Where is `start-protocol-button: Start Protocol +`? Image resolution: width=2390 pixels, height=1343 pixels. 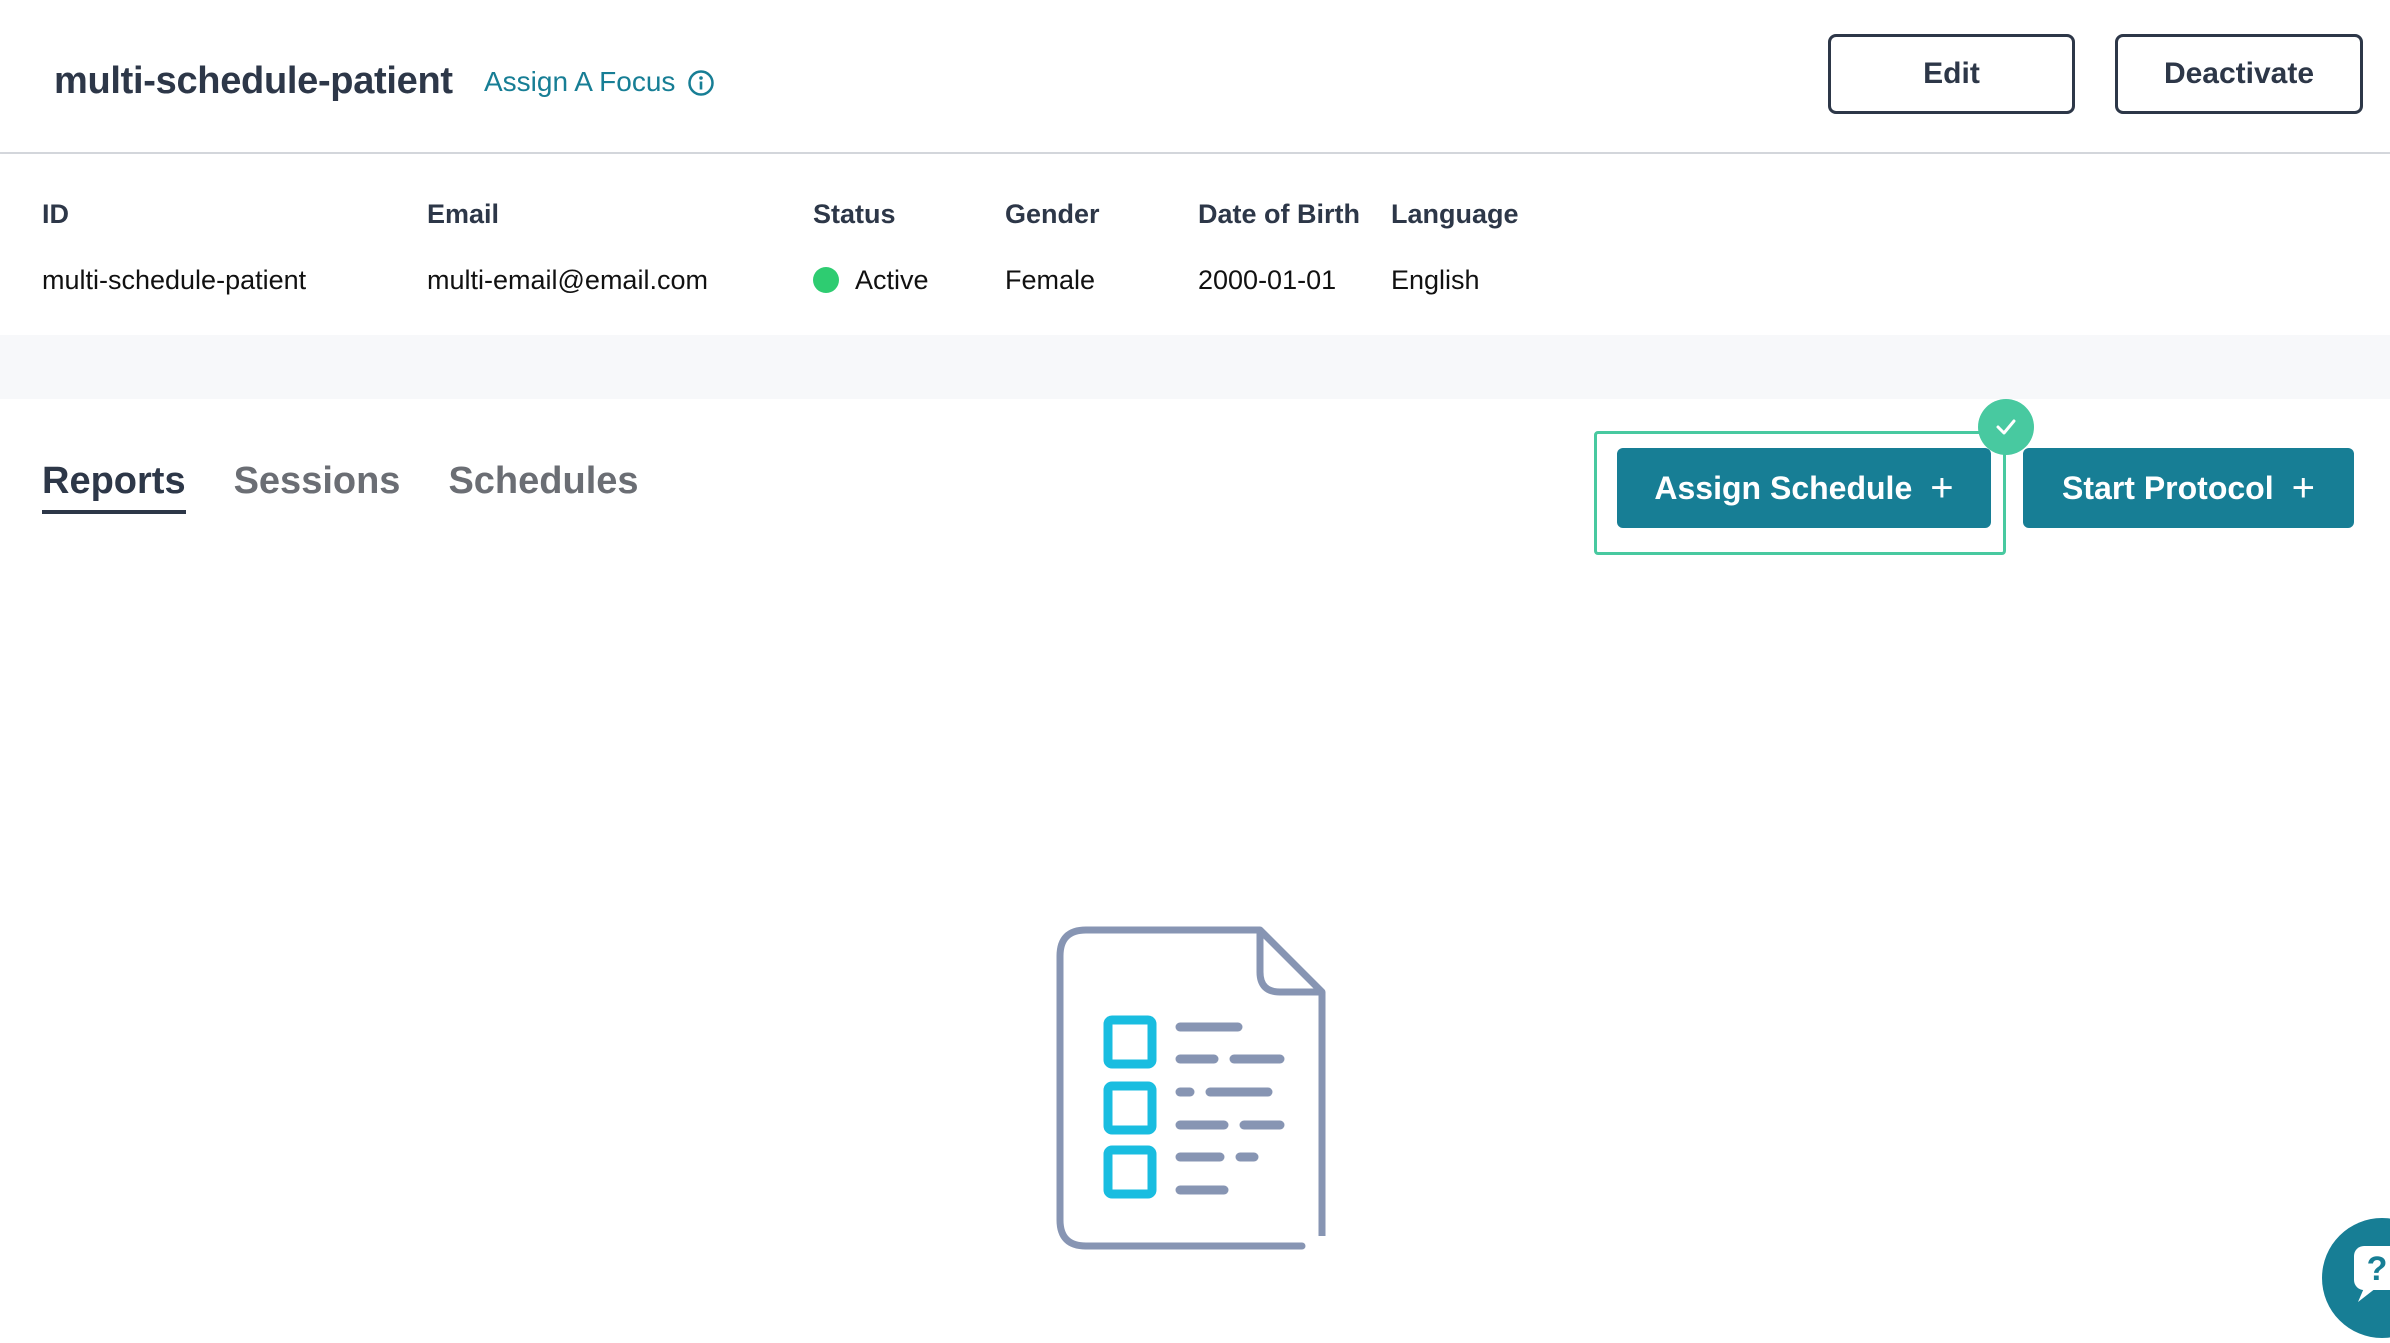 start-protocol-button: Start Protocol + is located at coordinates (2188, 488).